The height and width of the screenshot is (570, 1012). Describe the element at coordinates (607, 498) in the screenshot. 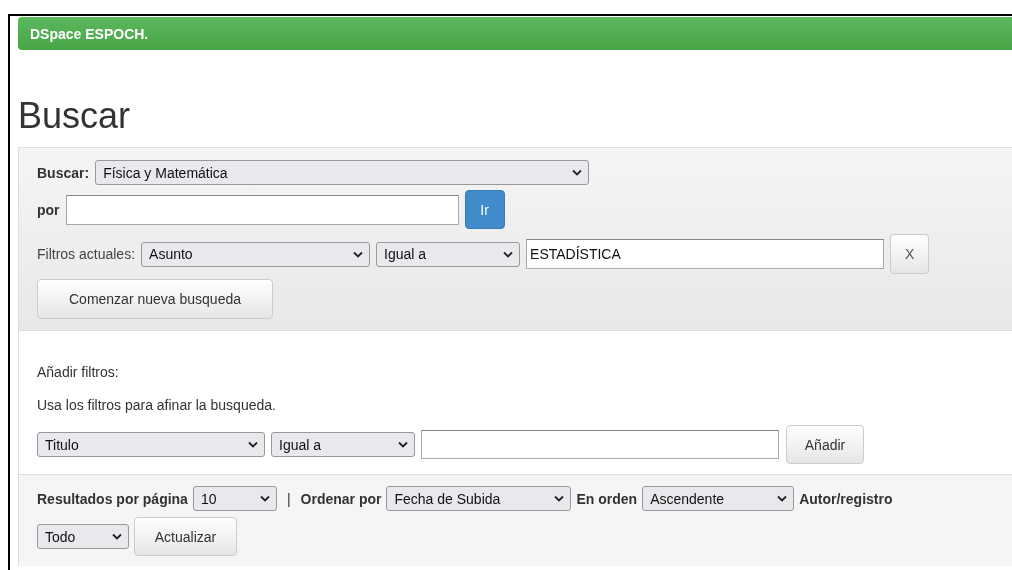

I see `order-label: En orden` at that location.